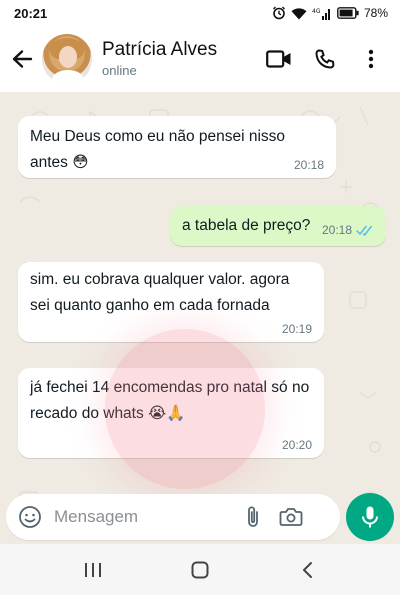 The width and height of the screenshot is (400, 595). I want to click on svg-text: 4G, so click(316, 11).